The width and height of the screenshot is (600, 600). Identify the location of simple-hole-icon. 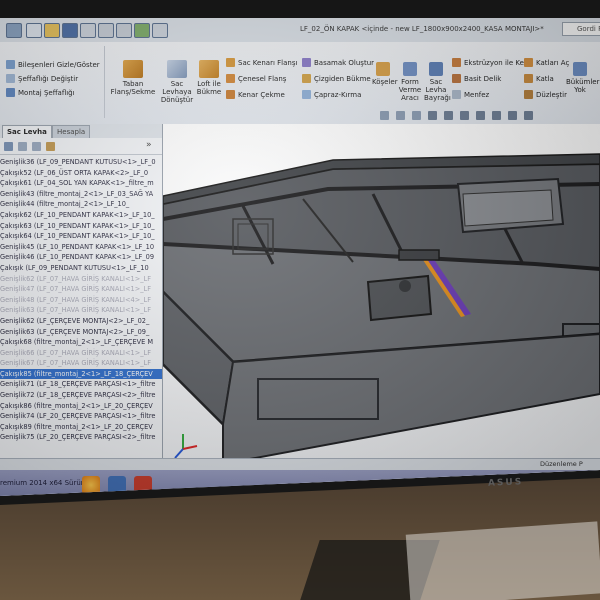
(456, 78).